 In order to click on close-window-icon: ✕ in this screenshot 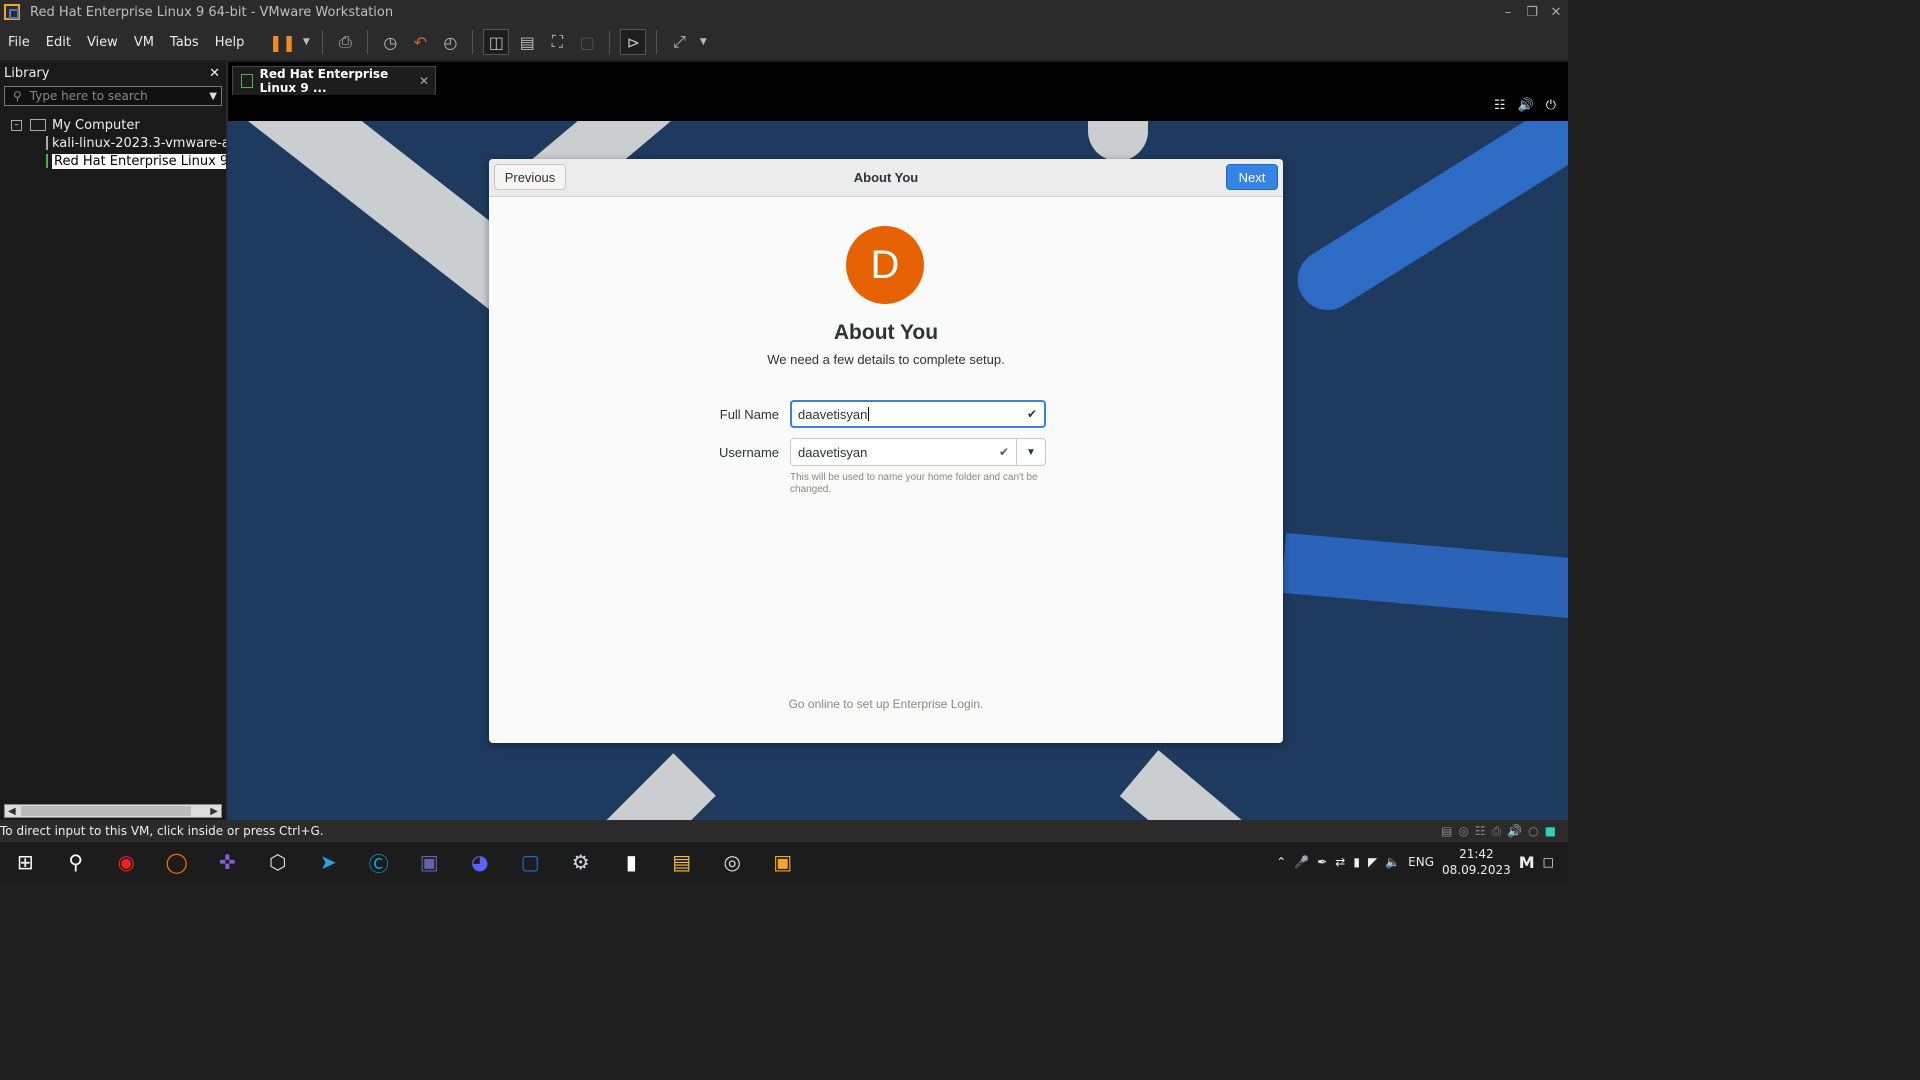, I will do `click(1556, 12)`.